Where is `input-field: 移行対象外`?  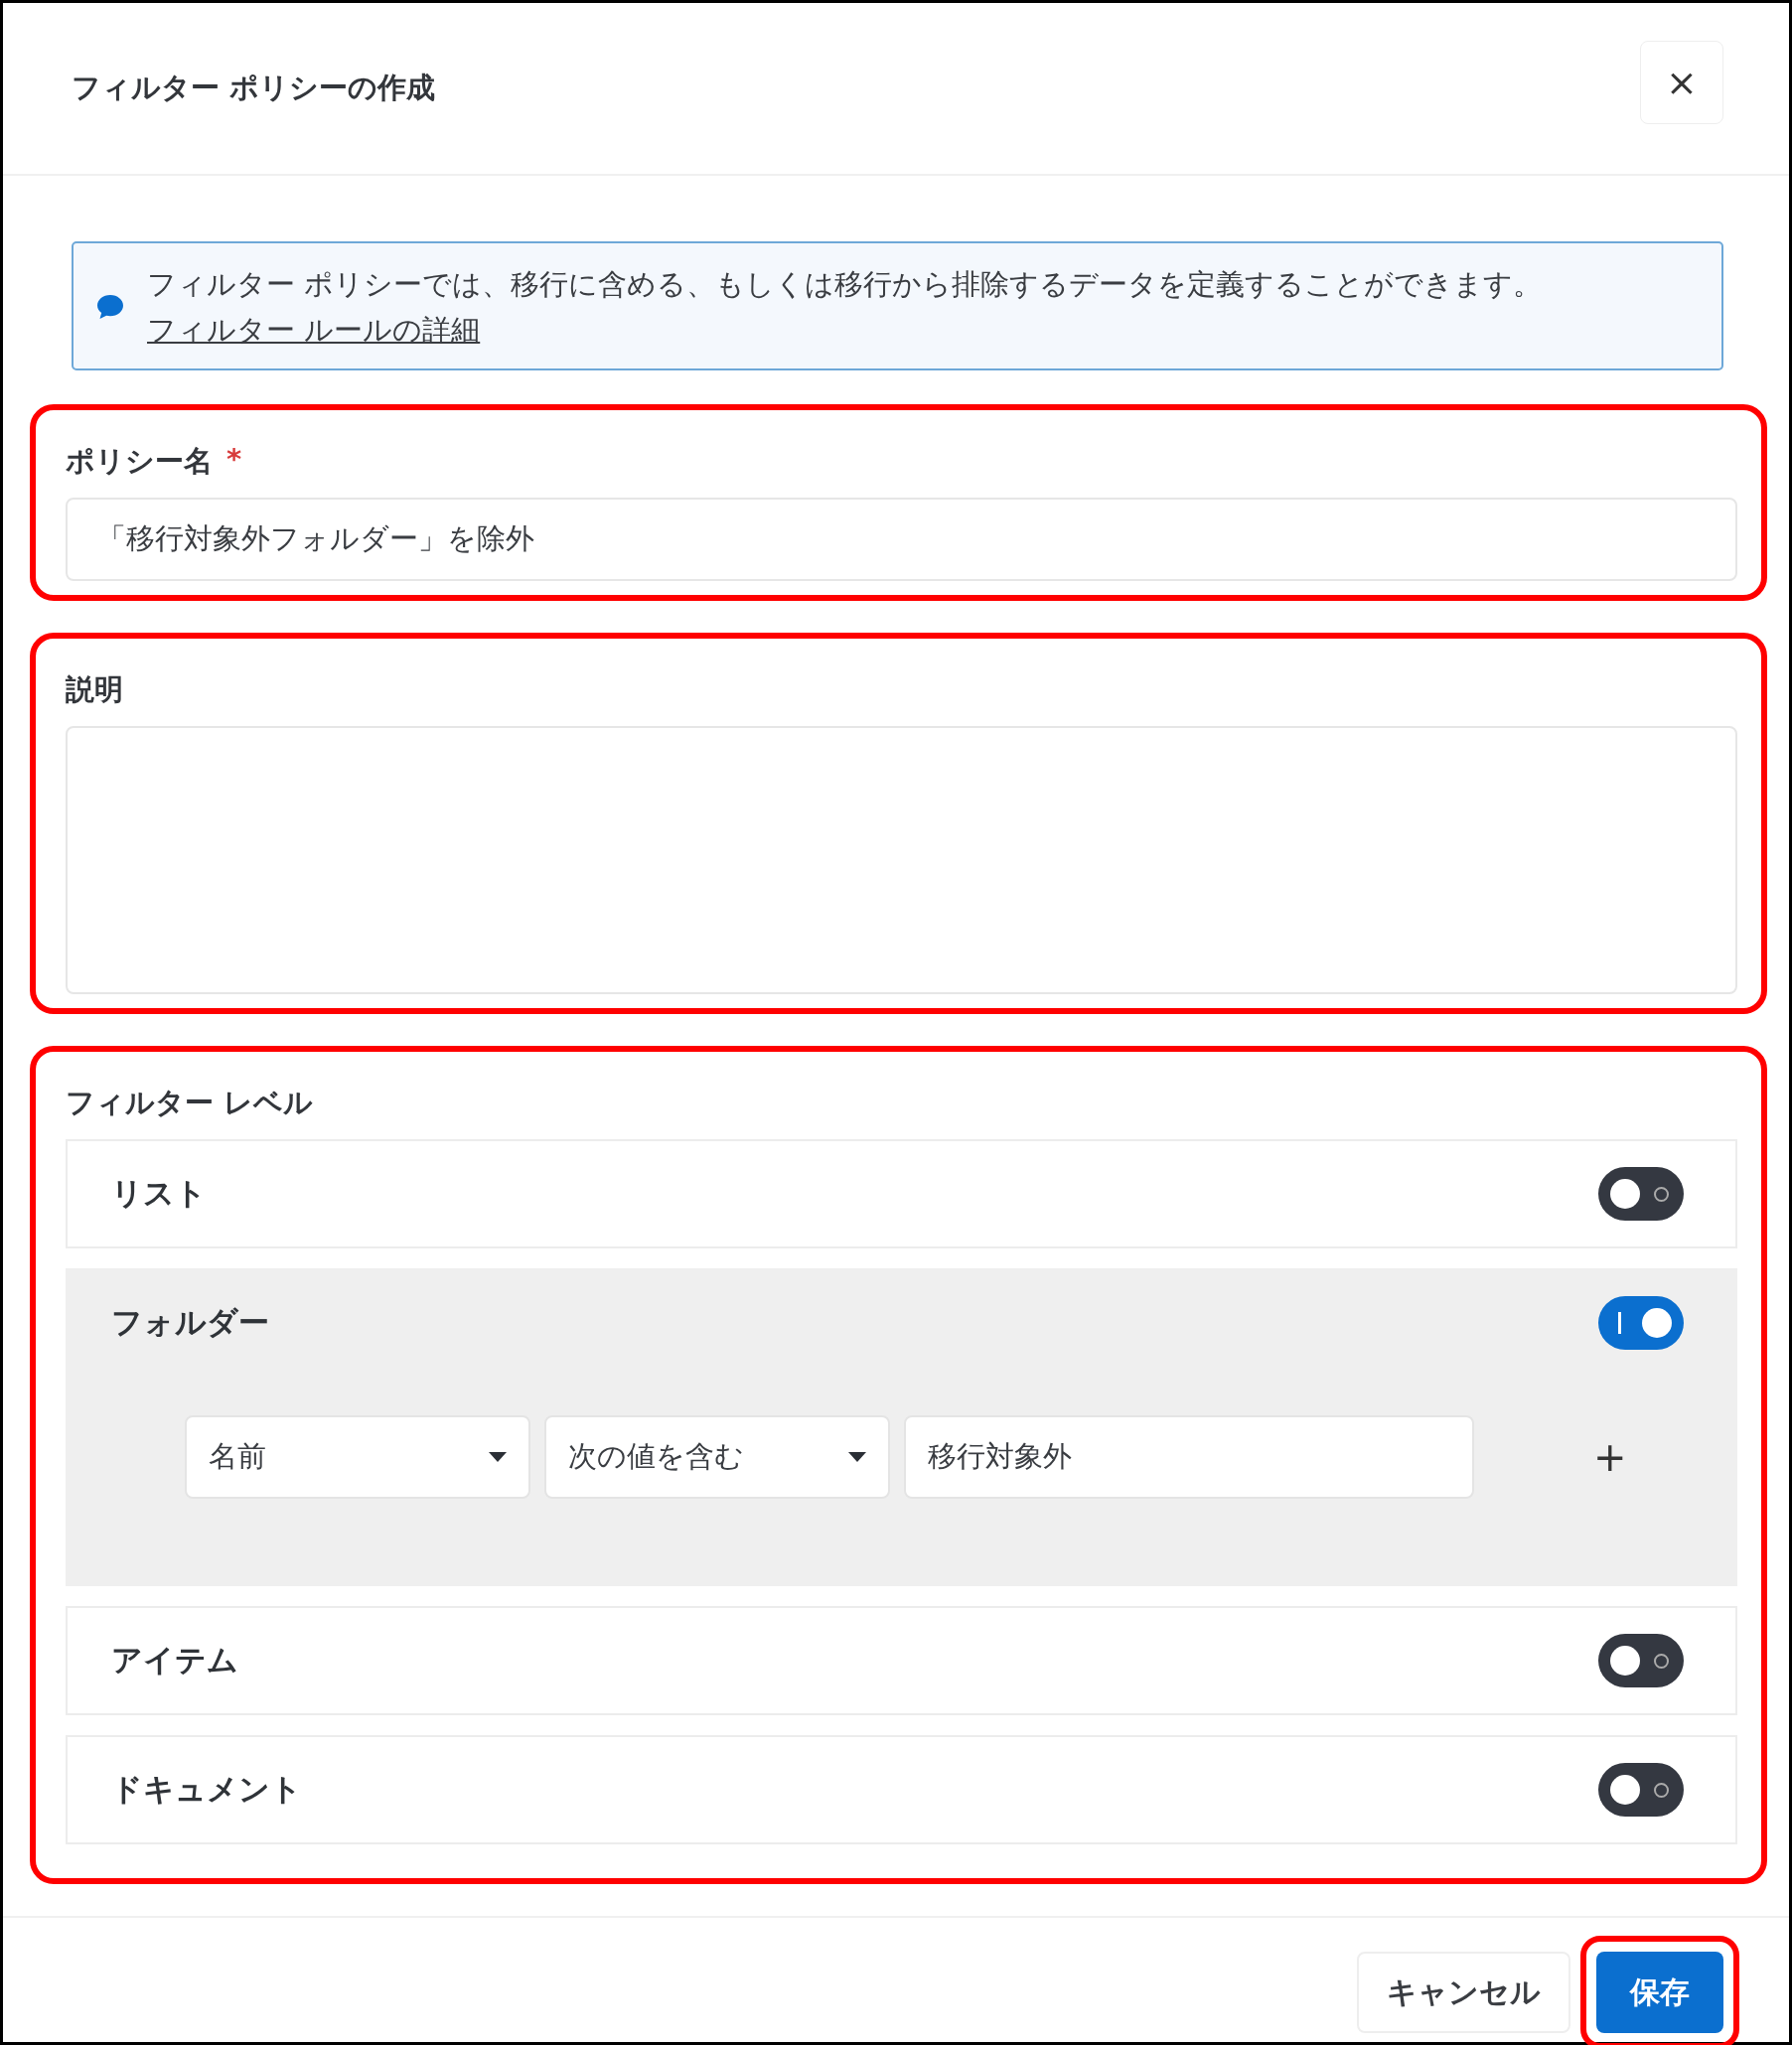
input-field: 移行対象外 is located at coordinates (1189, 1457).